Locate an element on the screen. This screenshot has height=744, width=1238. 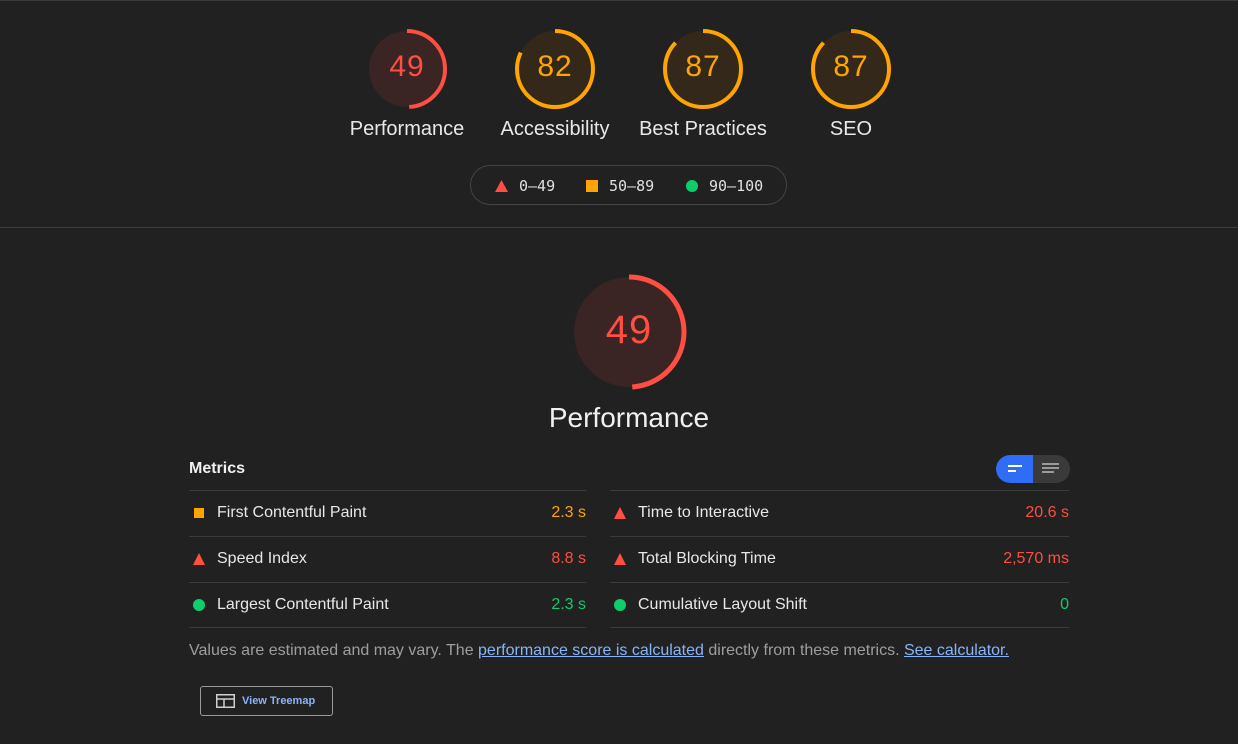
gauge-best-practices: 87 Best Practices is located at coordinates (703, 84).